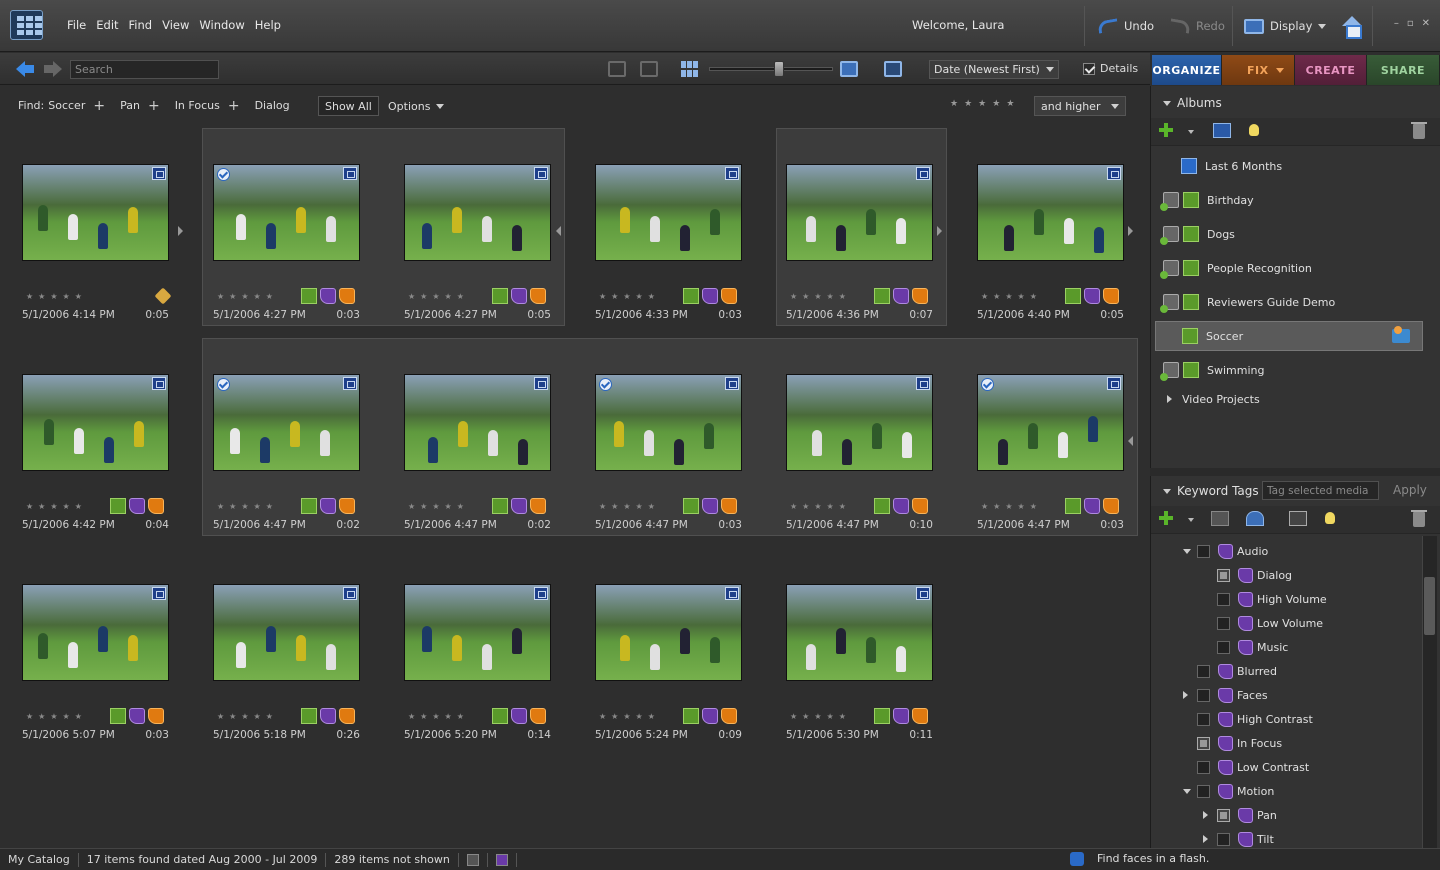  Describe the element at coordinates (175, 25) in the screenshot. I see `menu-view: View` at that location.